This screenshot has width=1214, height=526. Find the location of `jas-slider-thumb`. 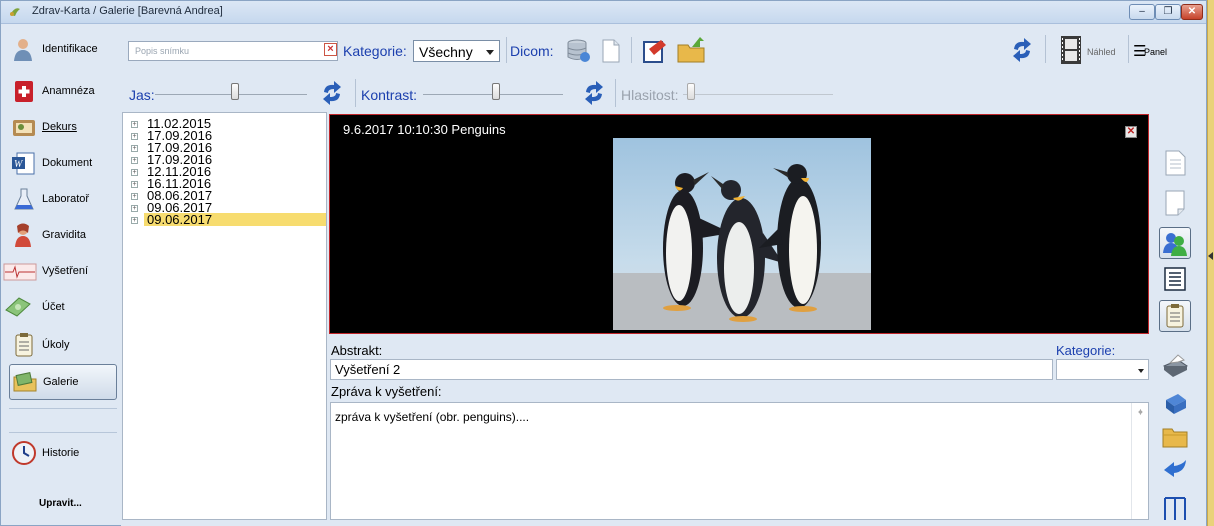

jas-slider-thumb is located at coordinates (235, 91).